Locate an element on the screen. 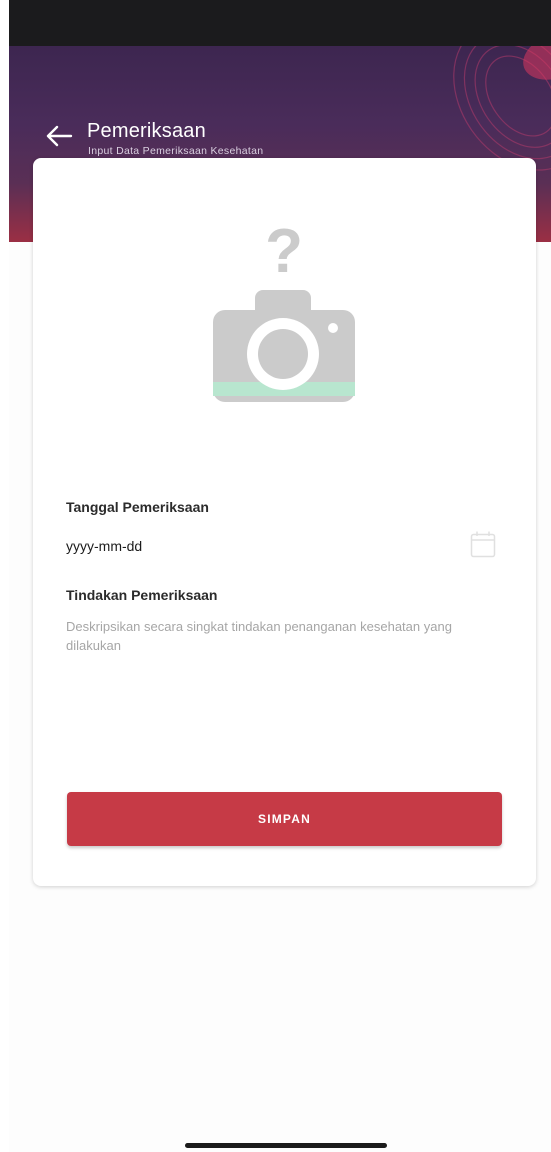 The height and width of the screenshot is (1152, 551). home-indicator is located at coordinates (286, 1145).